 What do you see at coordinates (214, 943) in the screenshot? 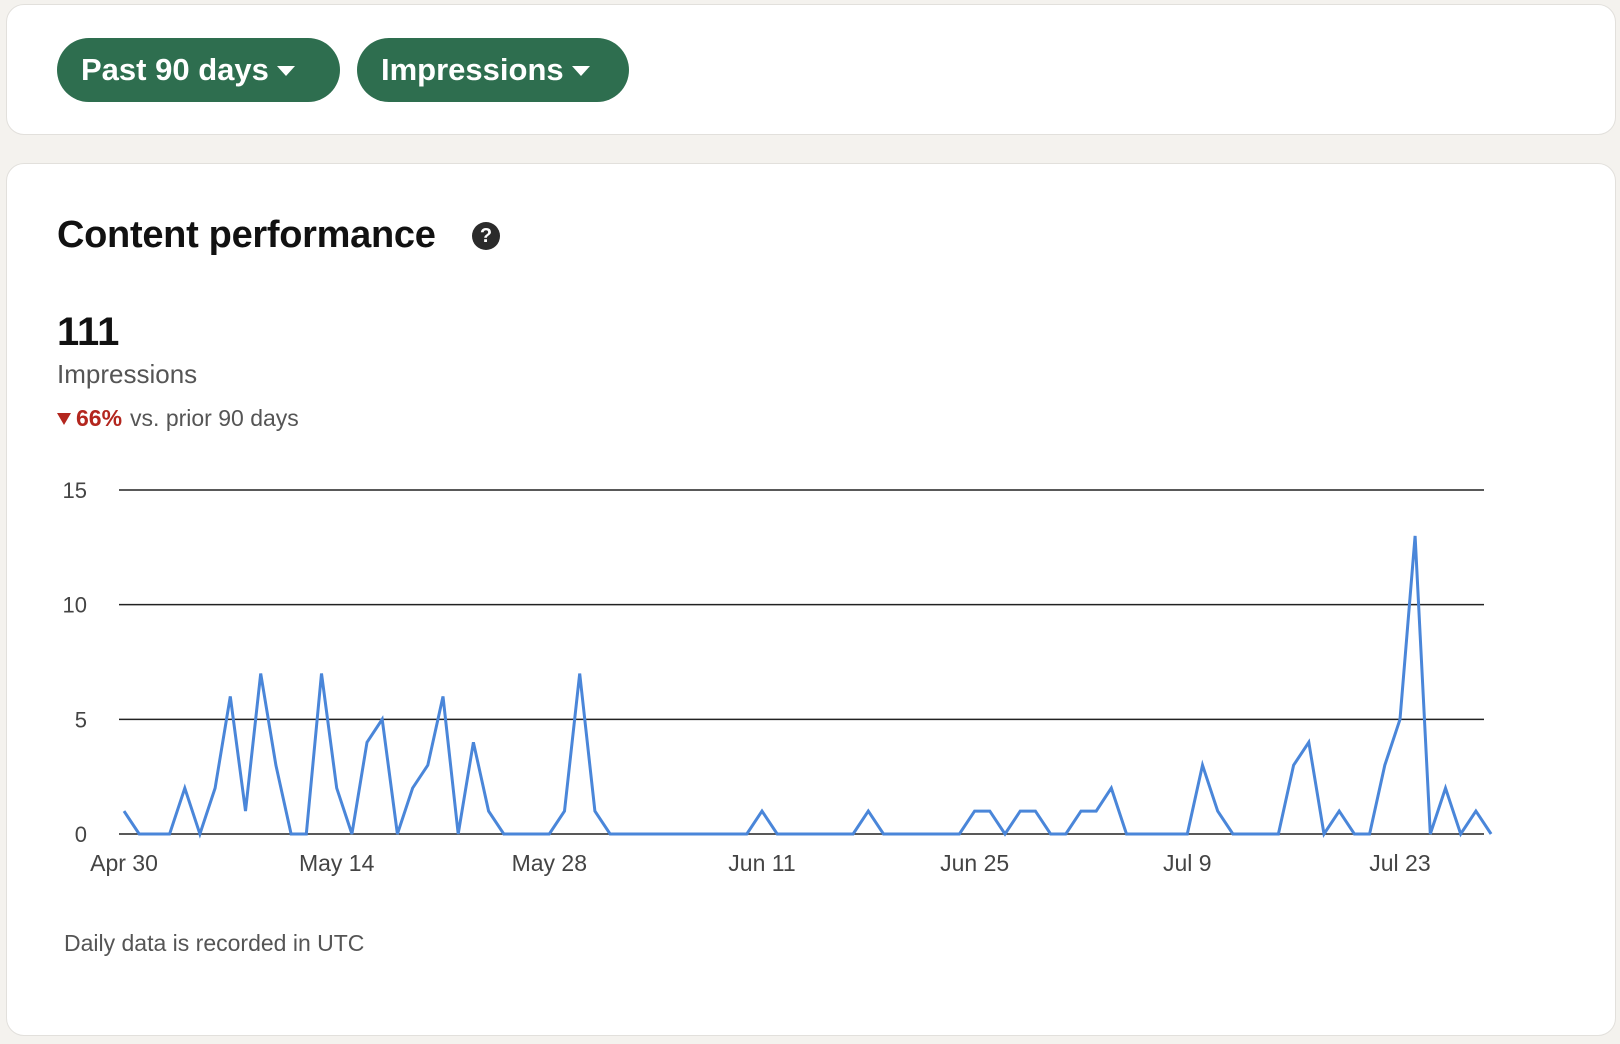
I see `utc-footnote: Daily data is recorded in UTC` at bounding box center [214, 943].